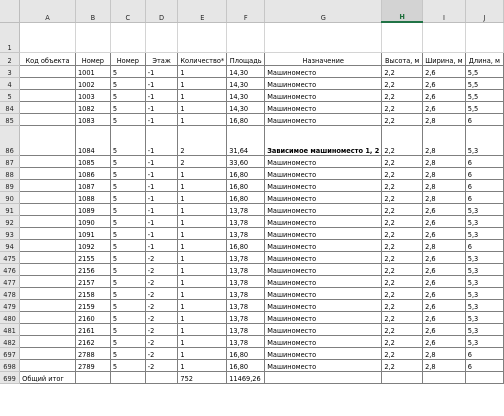 The width and height of the screenshot is (504, 416). I want to click on cell-i85: 2,8, so click(444, 119).